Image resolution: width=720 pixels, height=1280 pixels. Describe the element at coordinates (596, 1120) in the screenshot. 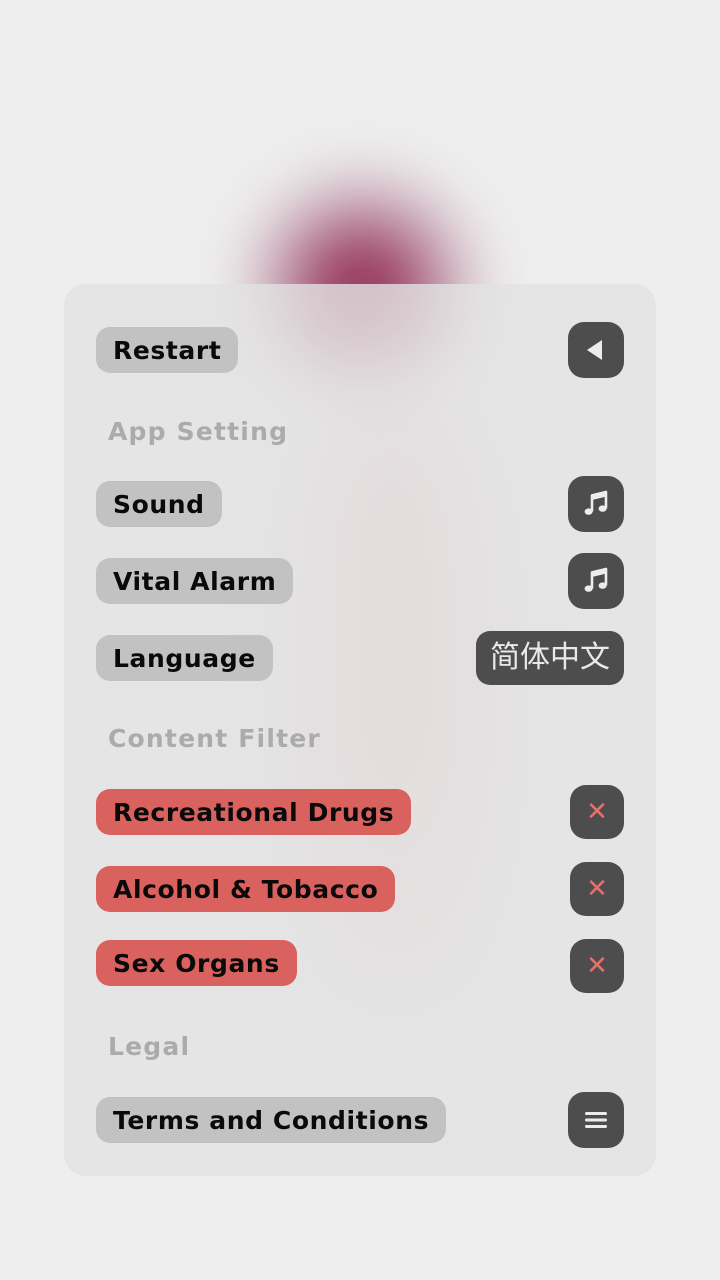

I see `hamburger-menu-icon` at that location.